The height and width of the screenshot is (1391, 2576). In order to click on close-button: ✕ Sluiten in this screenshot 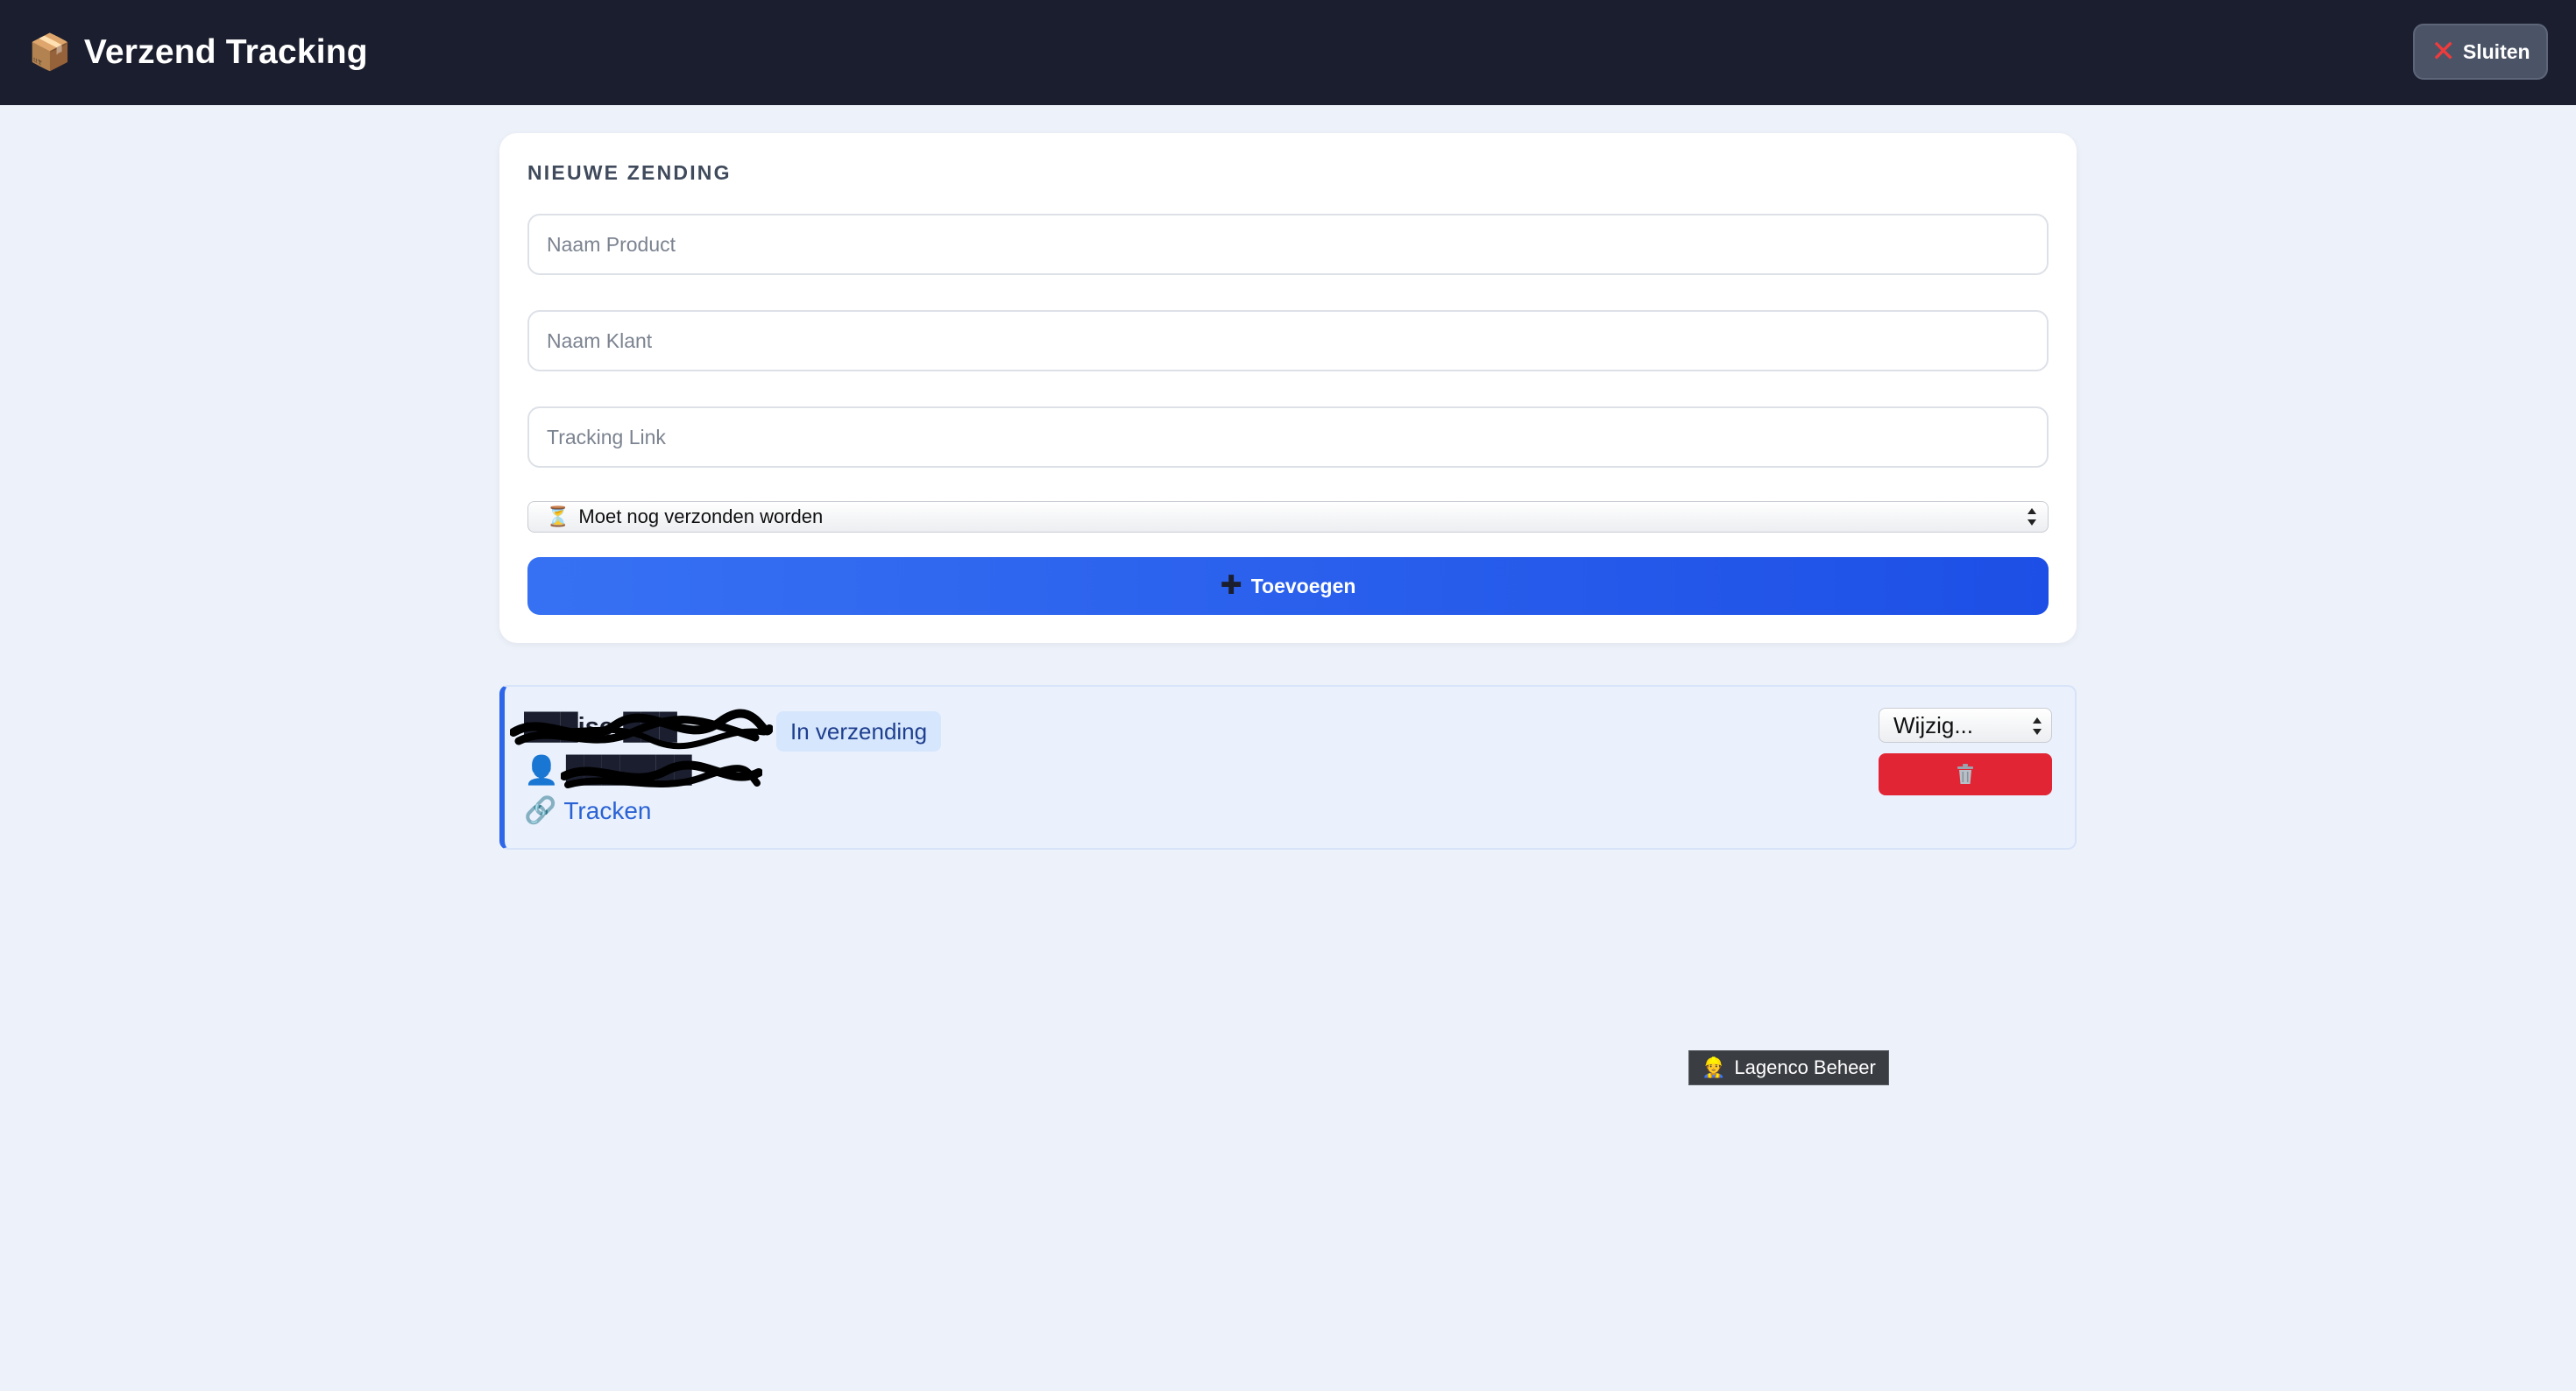, I will do `click(2480, 52)`.